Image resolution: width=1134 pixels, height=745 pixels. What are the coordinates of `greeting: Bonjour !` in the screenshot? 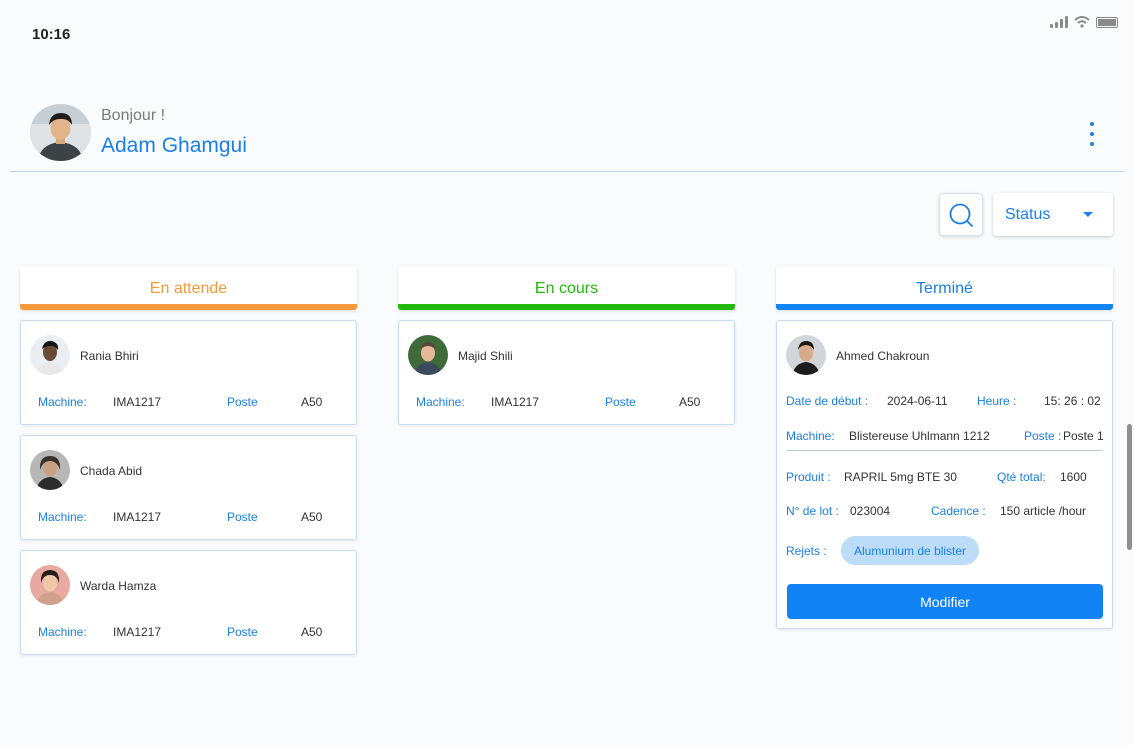 It's located at (133, 115).